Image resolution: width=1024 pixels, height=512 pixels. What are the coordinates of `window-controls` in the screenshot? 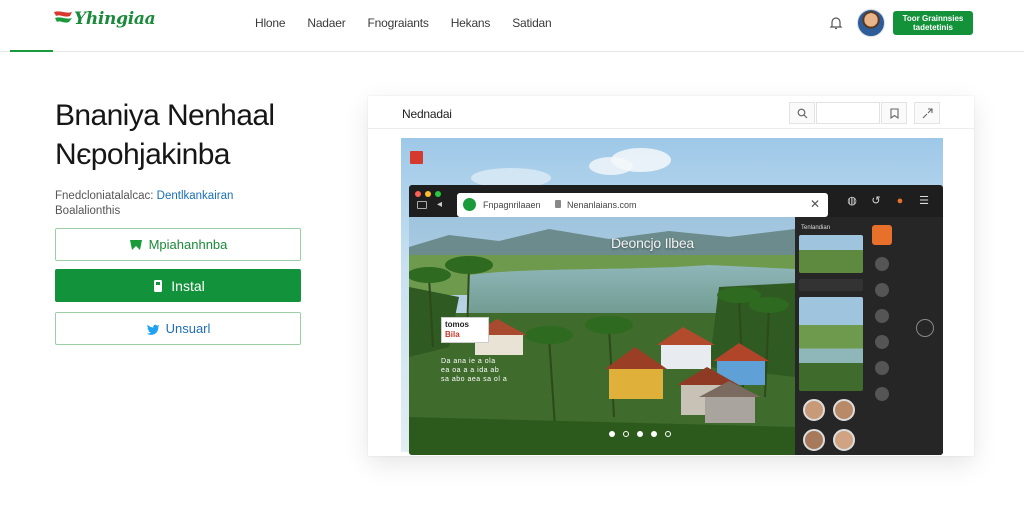 It's located at (430, 194).